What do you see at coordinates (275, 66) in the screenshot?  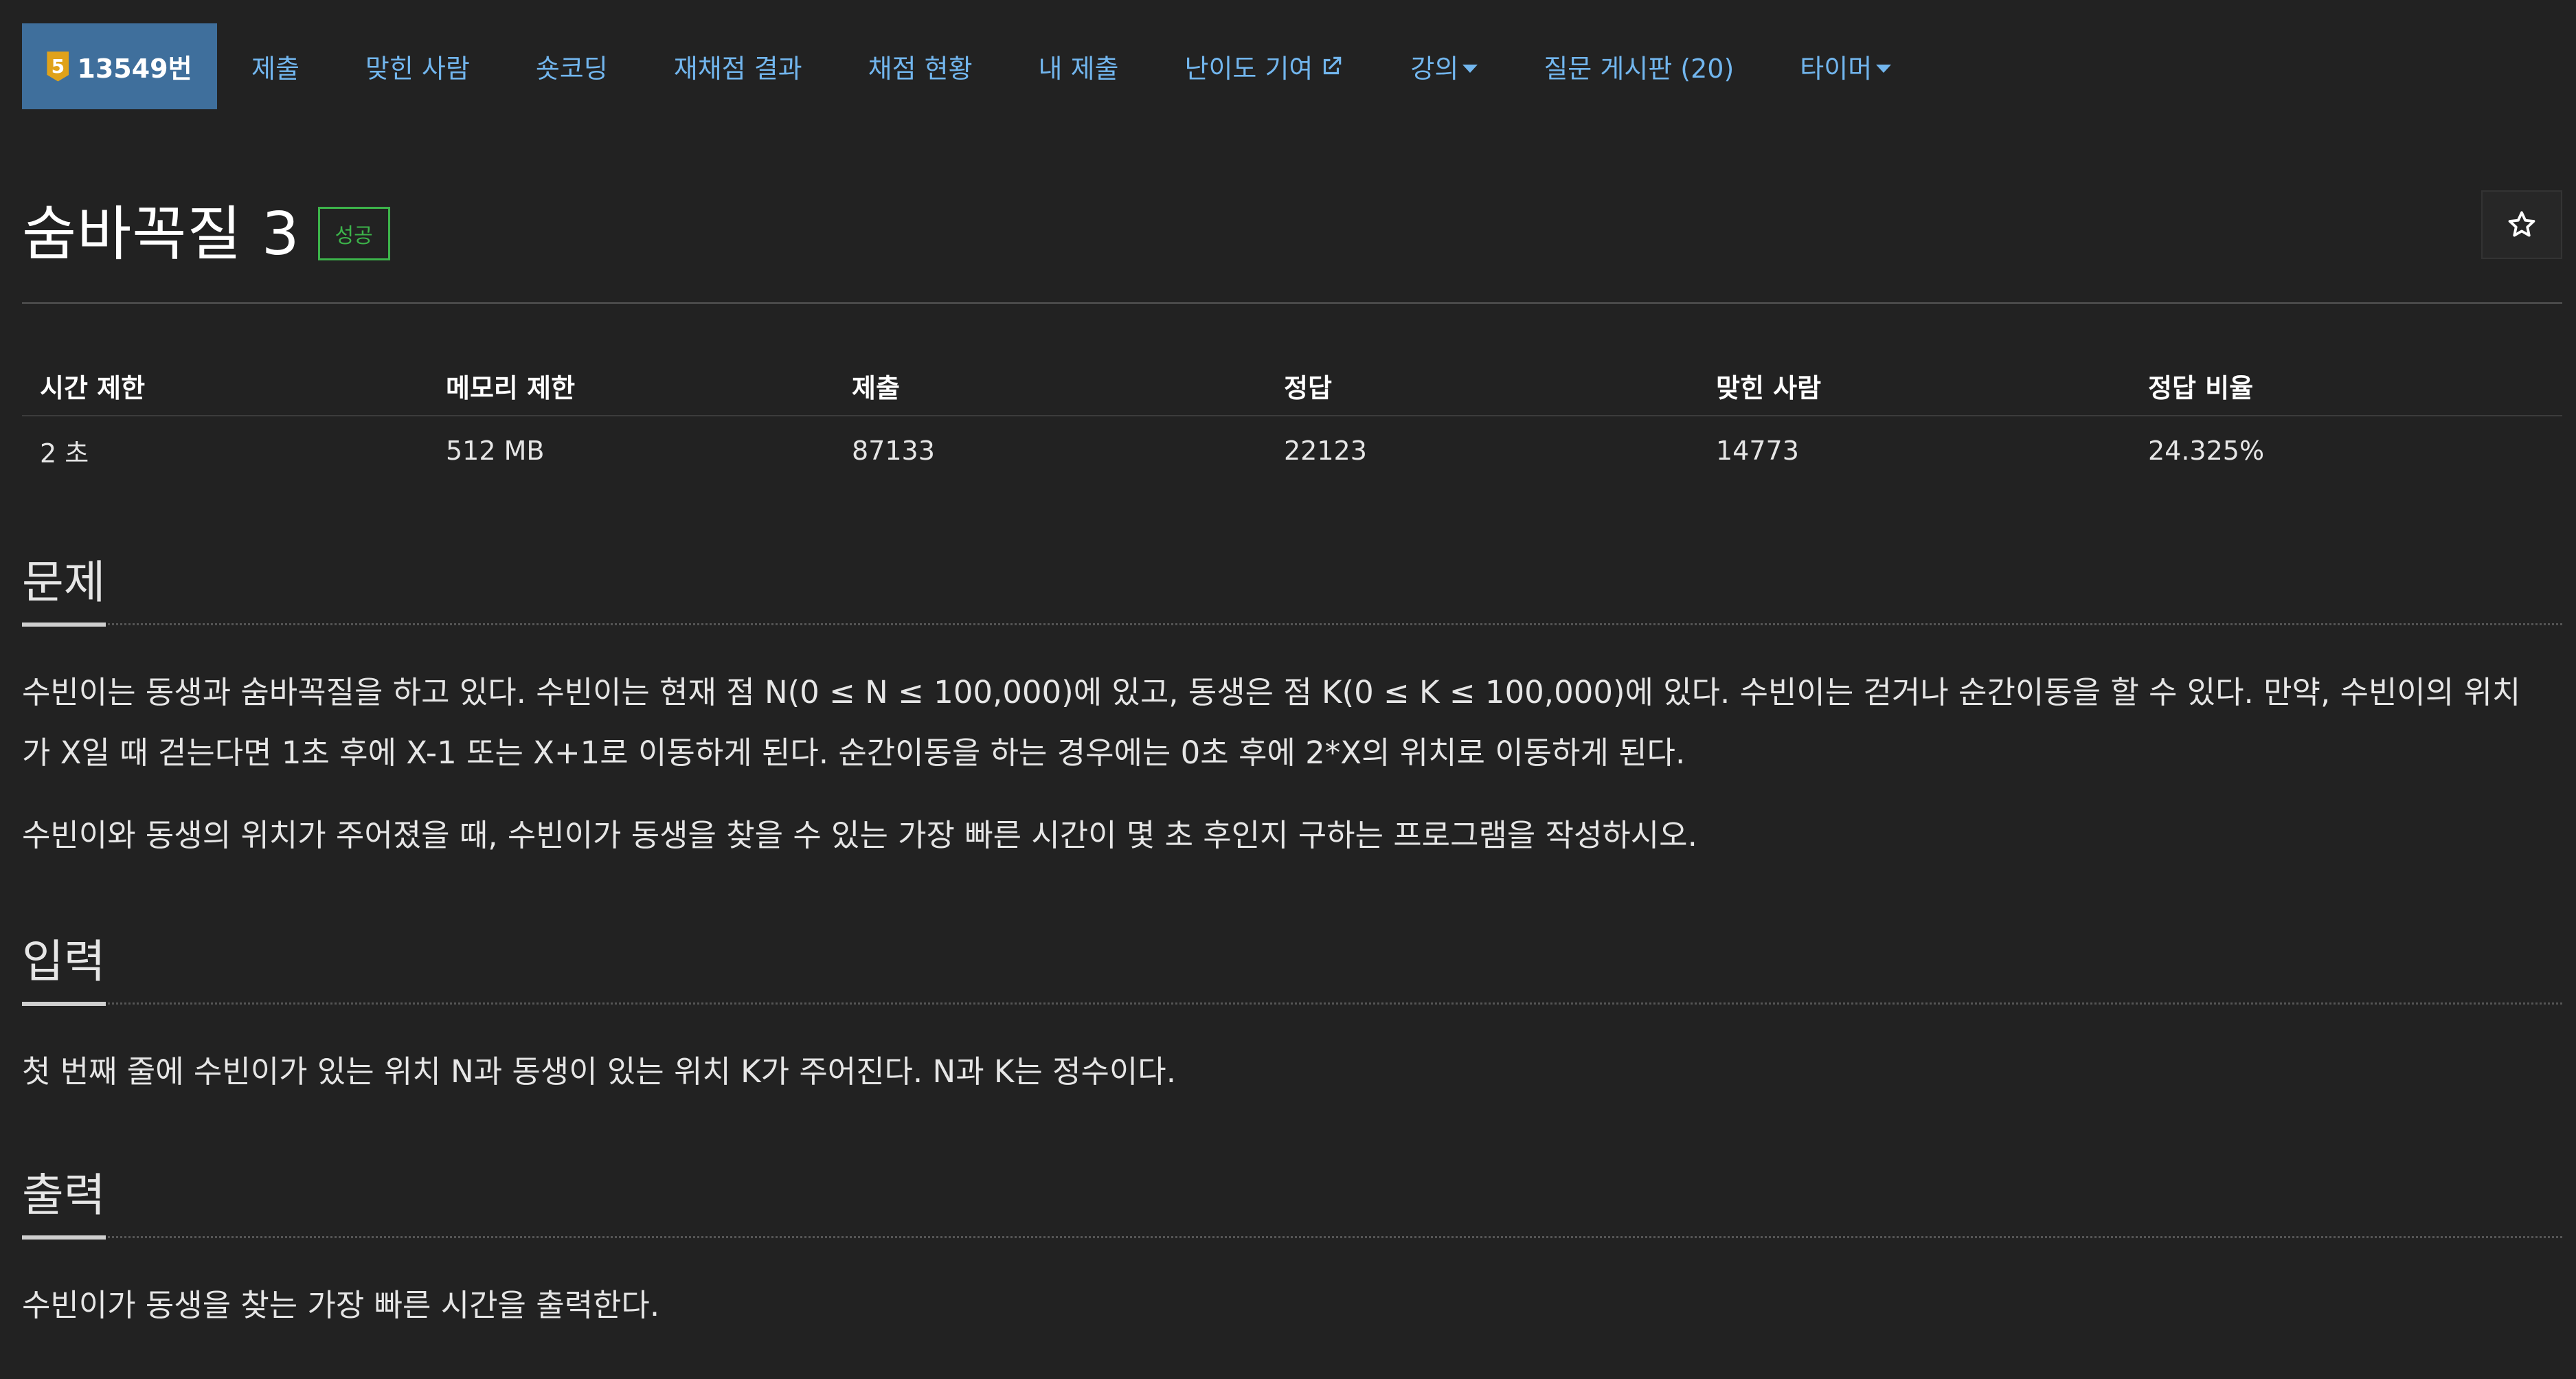 I see `nav-submit: 제출` at bounding box center [275, 66].